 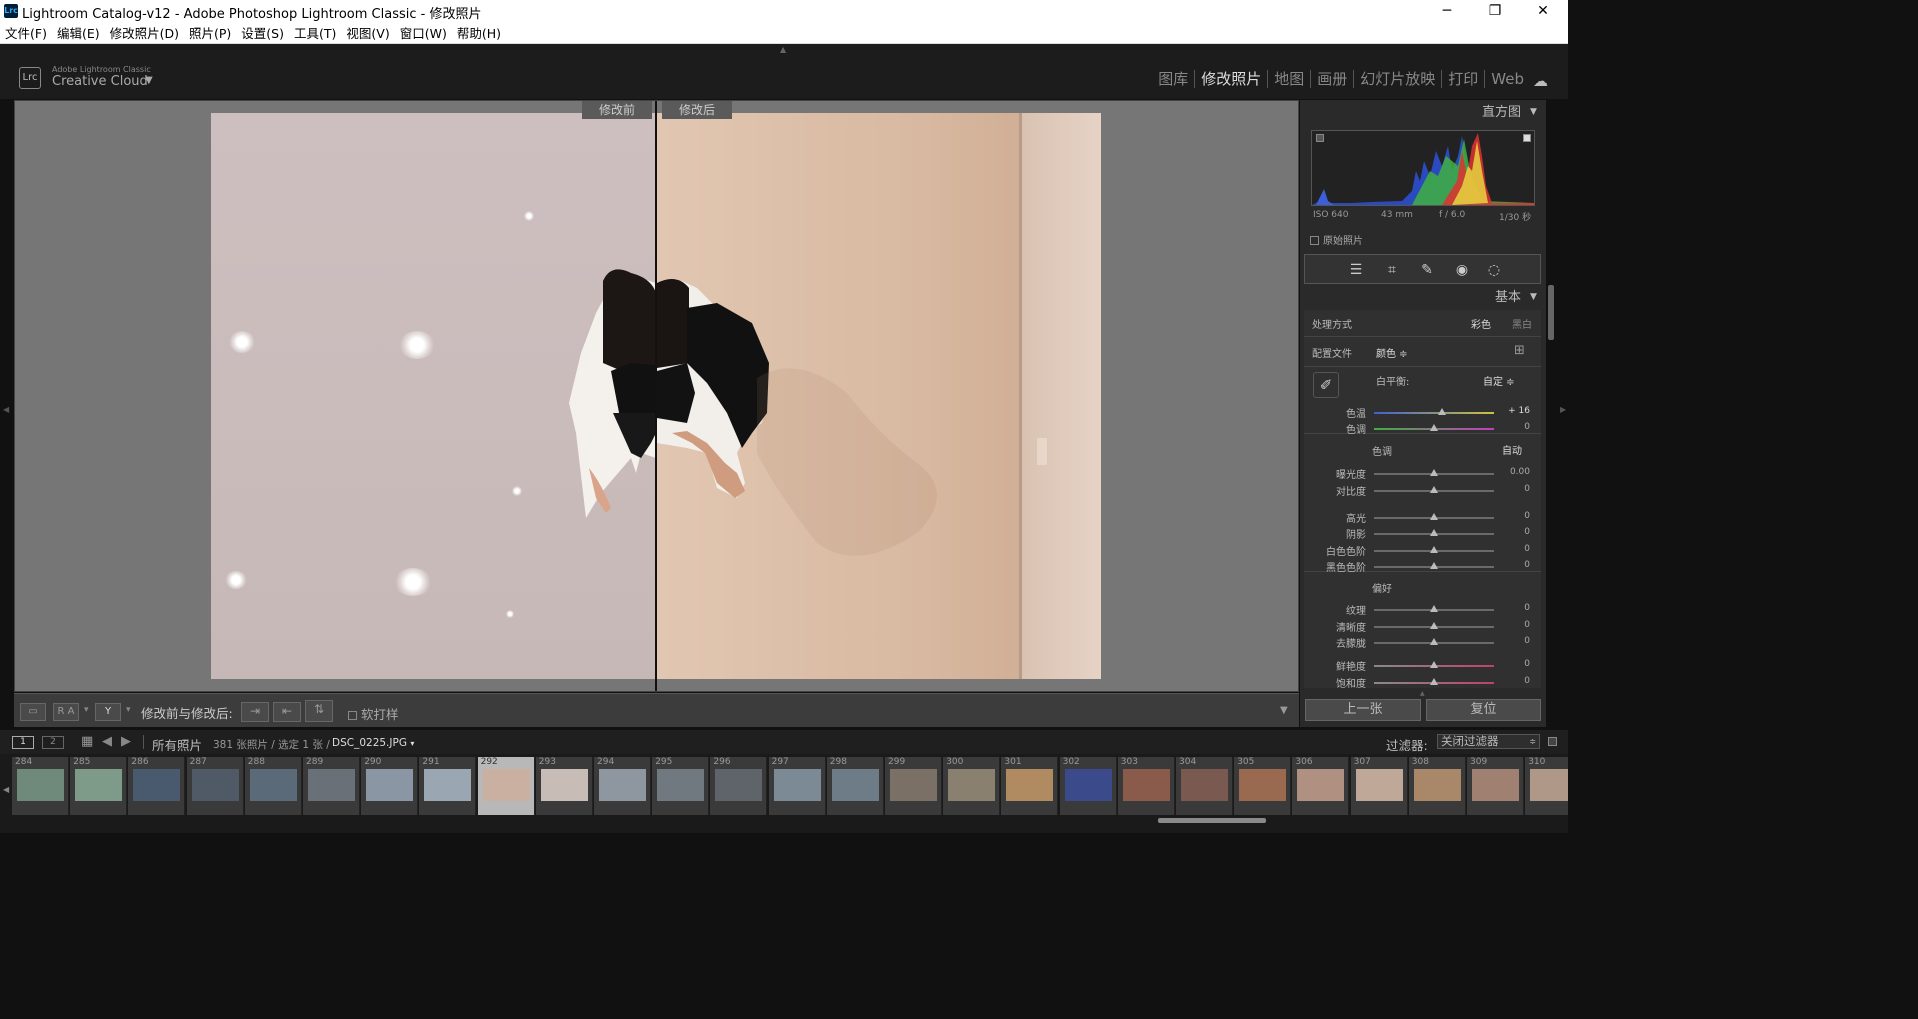 I want to click on module-map: 地图, so click(x=1290, y=79).